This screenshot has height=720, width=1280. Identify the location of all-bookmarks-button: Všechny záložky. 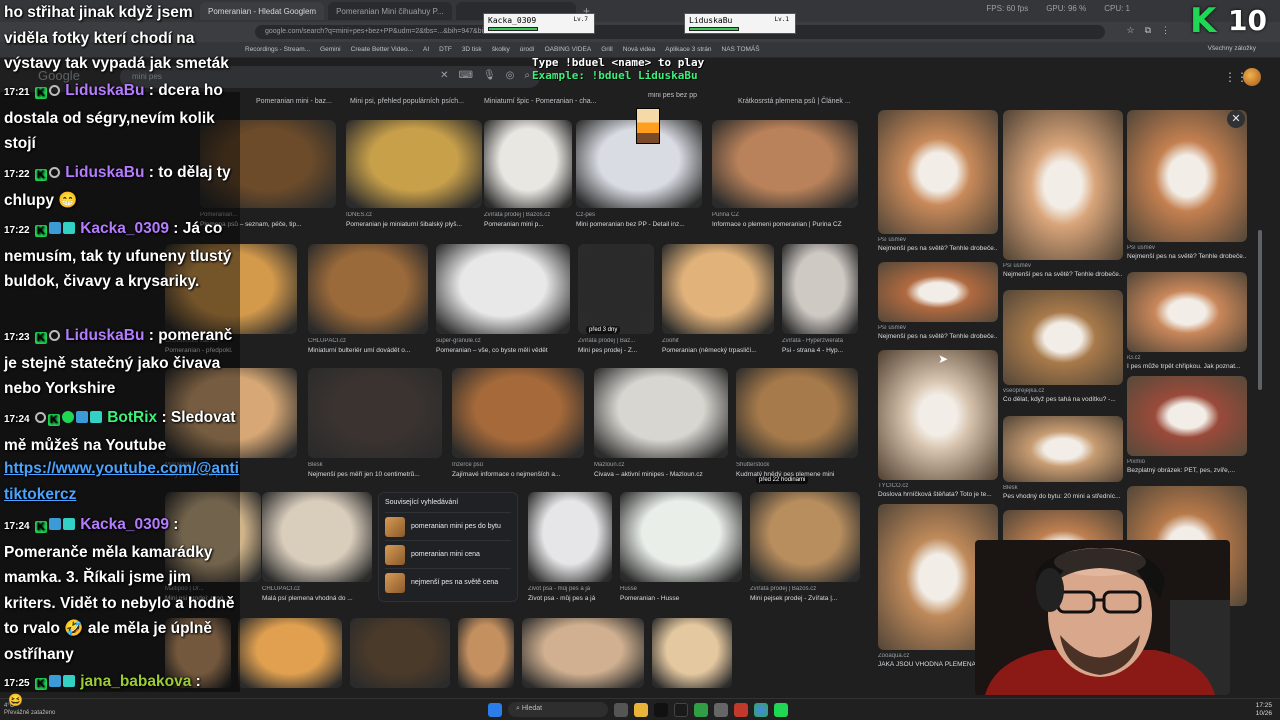
(1232, 48).